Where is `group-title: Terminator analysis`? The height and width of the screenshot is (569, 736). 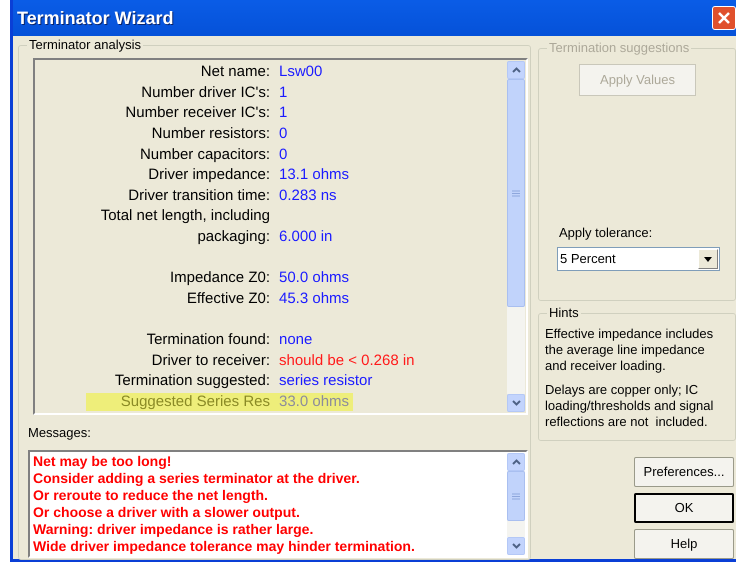 group-title: Terminator analysis is located at coordinates (85, 45).